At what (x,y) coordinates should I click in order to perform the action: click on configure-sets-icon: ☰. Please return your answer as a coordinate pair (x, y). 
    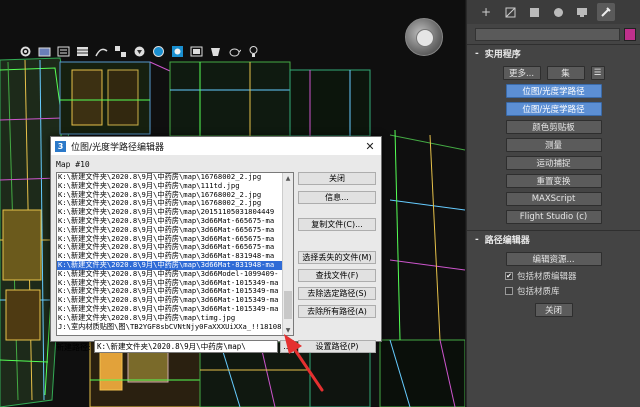
    Looking at the image, I should click on (597, 73).